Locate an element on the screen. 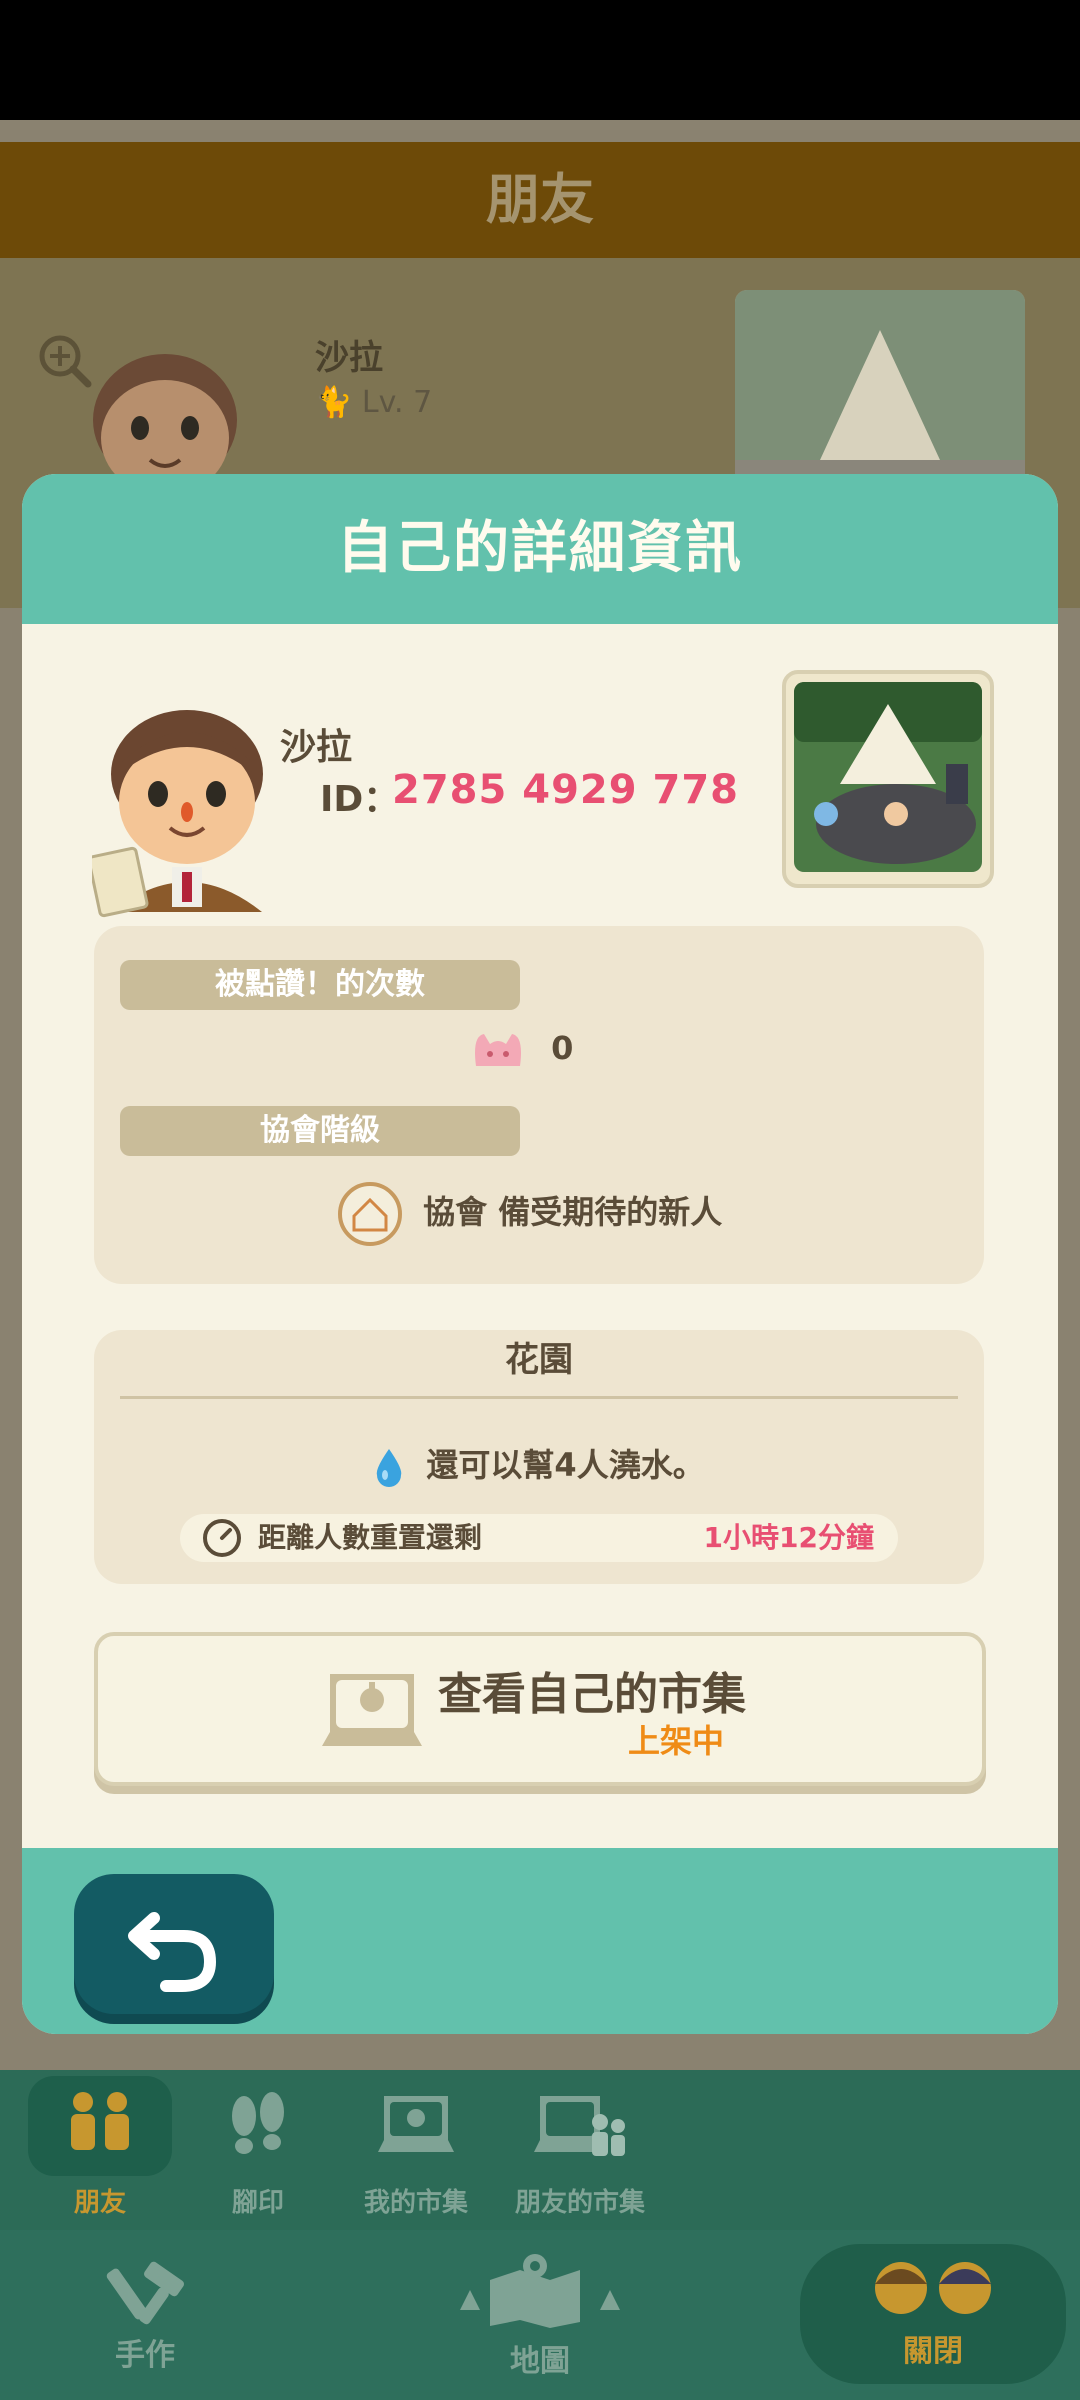  cat-icon: 🐈 is located at coordinates (334, 402).